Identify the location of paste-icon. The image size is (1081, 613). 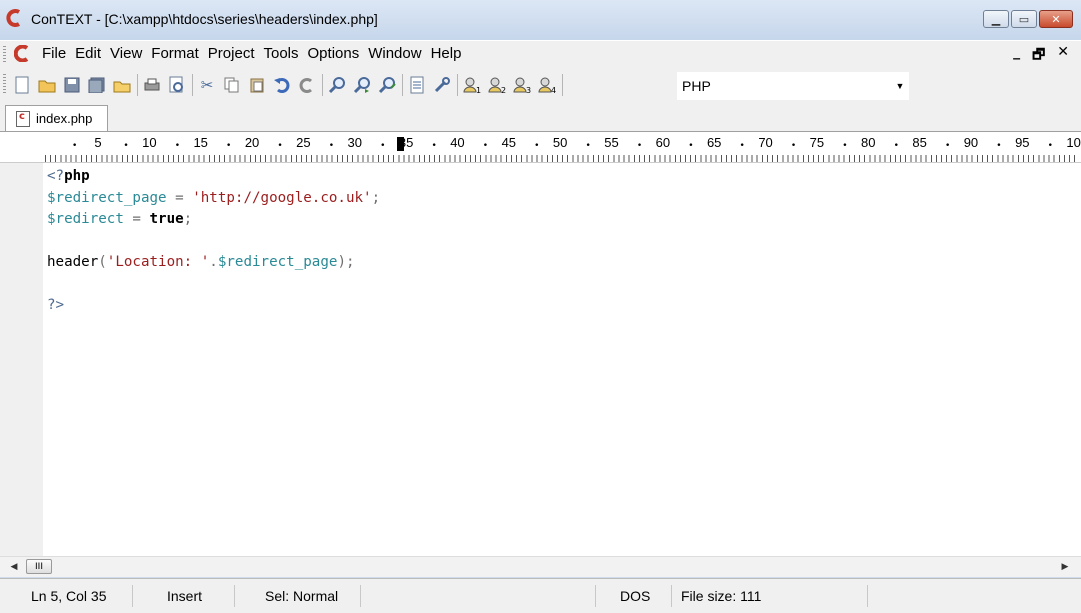
(257, 85).